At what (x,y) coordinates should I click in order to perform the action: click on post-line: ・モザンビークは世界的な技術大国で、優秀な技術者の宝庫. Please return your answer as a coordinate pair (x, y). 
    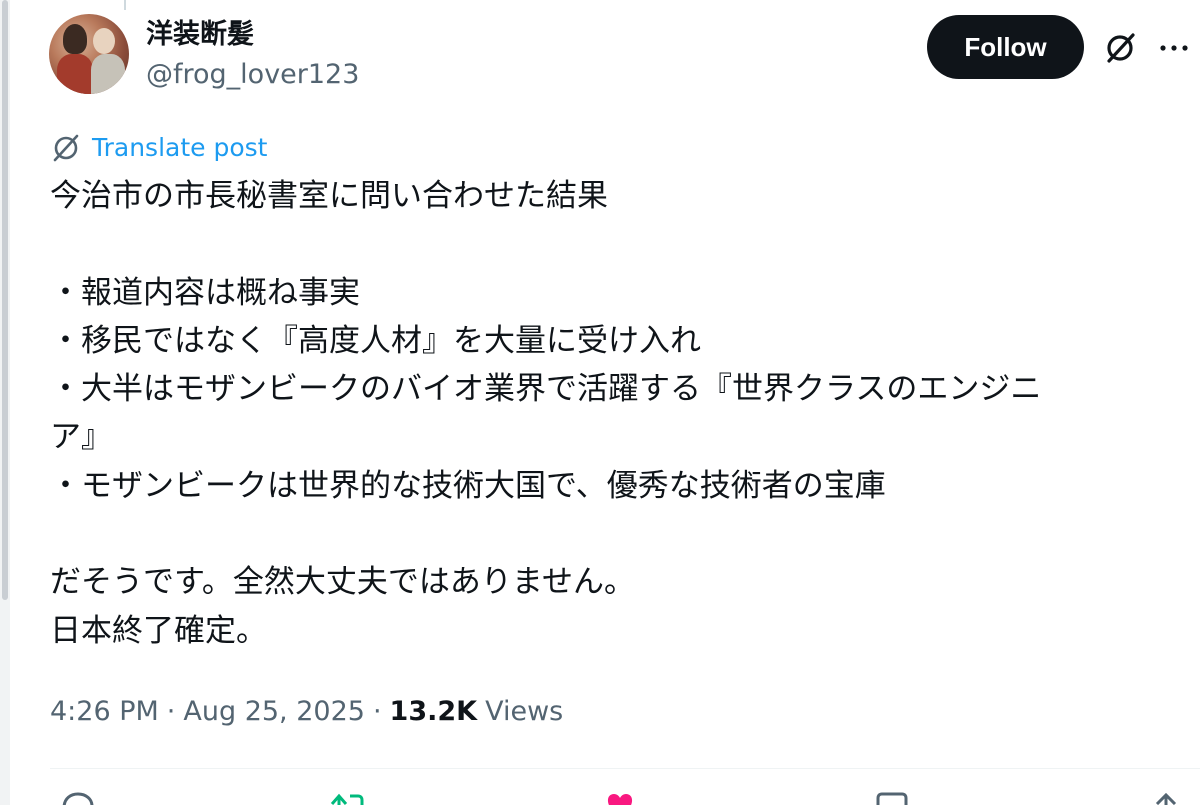
    Looking at the image, I should click on (468, 485).